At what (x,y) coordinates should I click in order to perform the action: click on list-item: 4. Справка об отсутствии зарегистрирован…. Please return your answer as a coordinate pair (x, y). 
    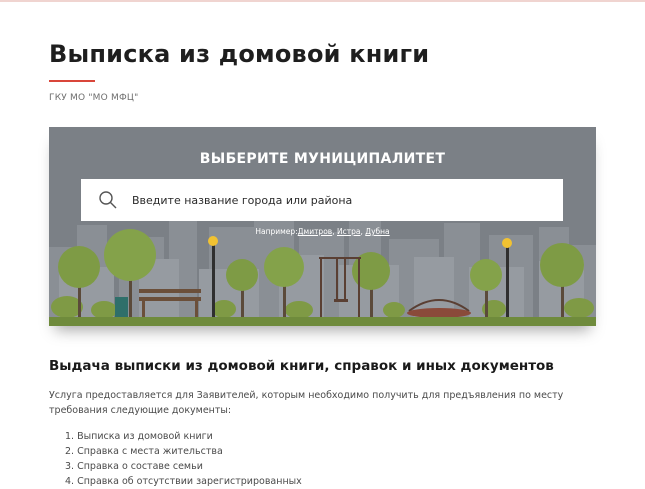
    Looking at the image, I should click on (183, 481).